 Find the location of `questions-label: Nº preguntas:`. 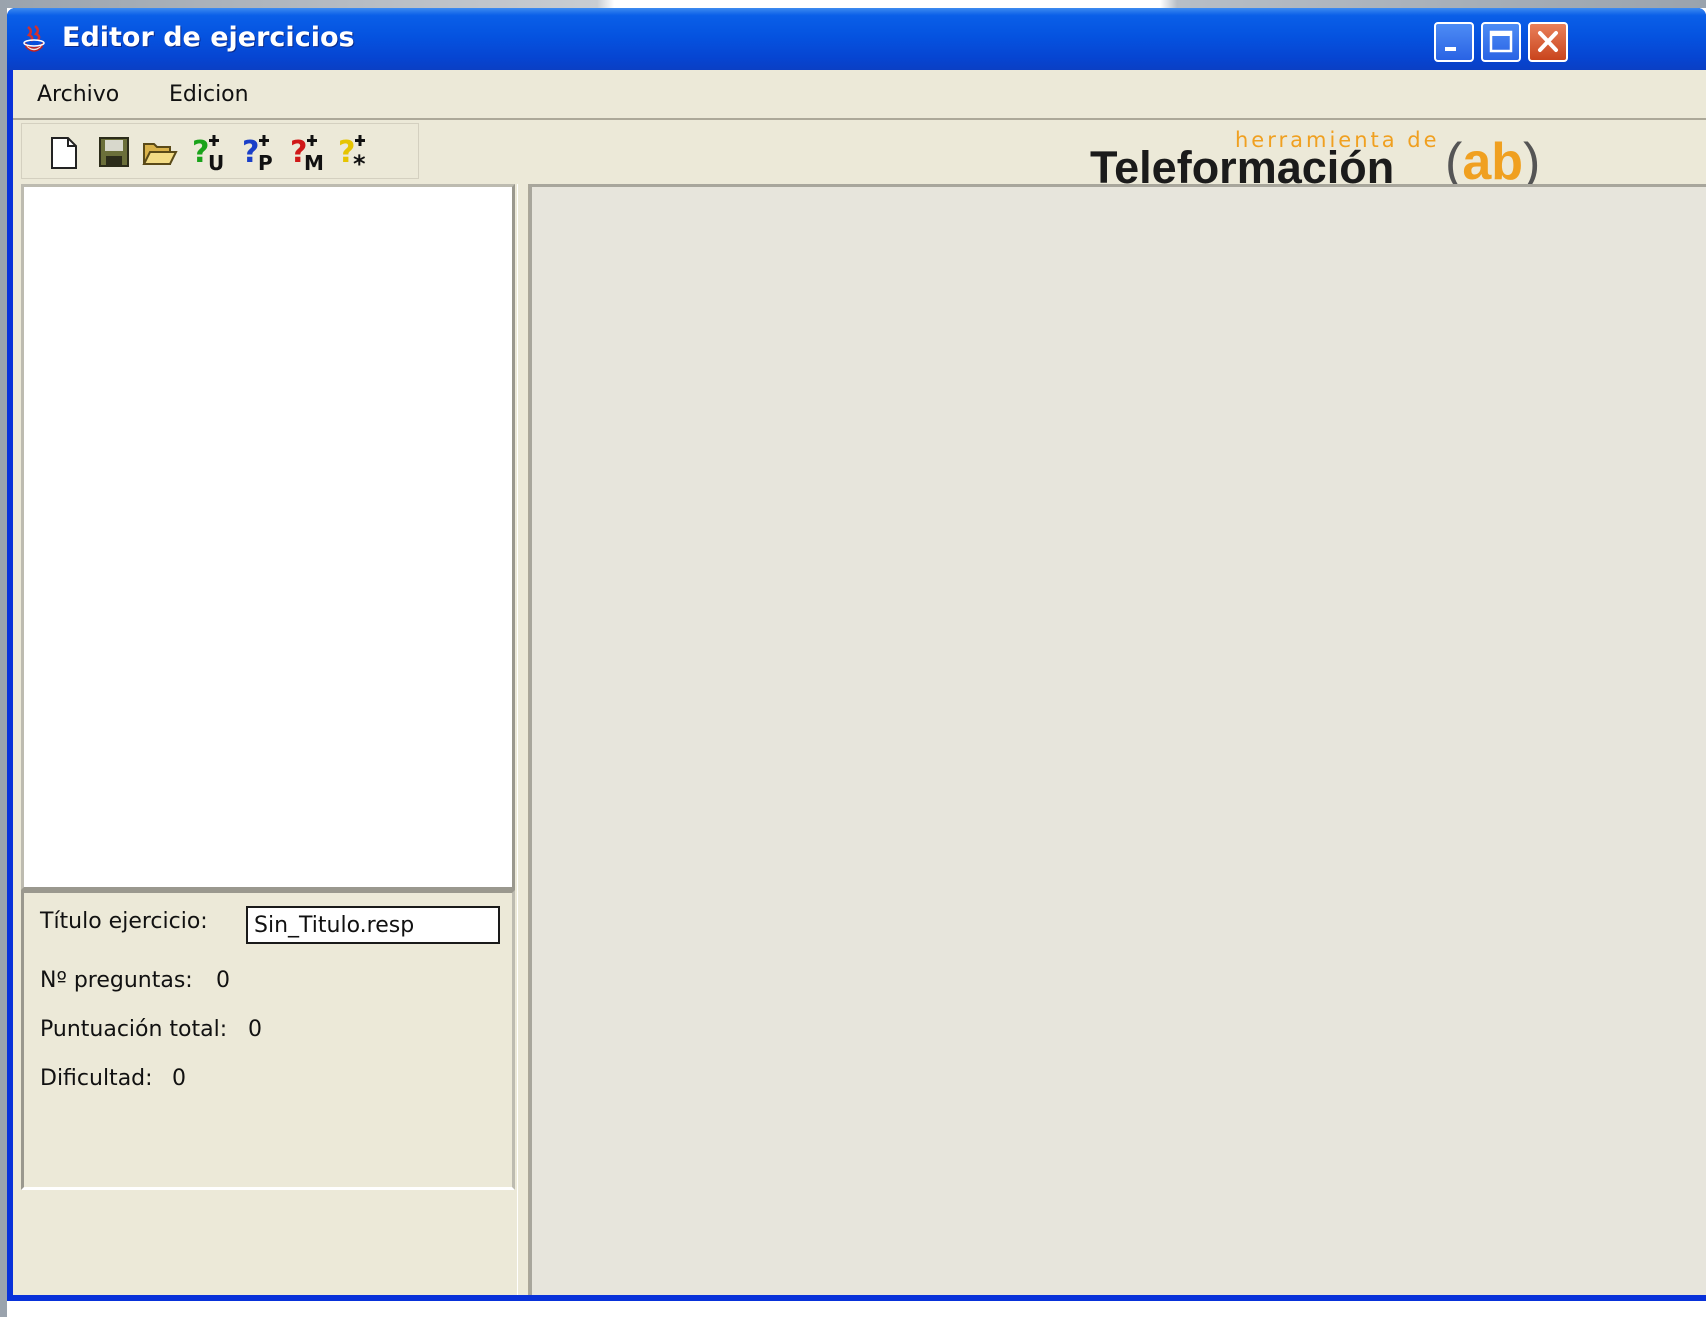

questions-label: Nº preguntas: is located at coordinates (116, 980).